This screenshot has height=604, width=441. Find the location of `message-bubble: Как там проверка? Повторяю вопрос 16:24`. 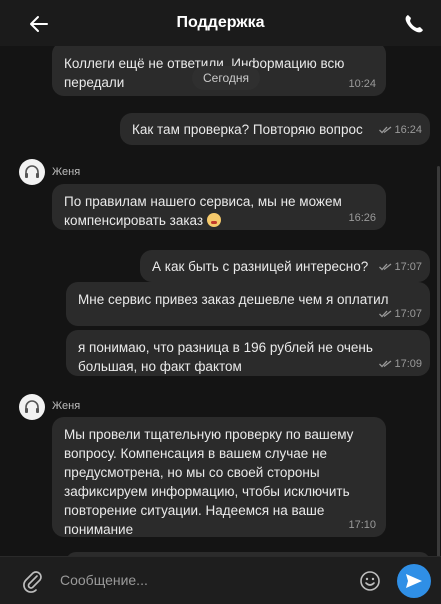

message-bubble: Как там проверка? Повторяю вопрос 16:24 is located at coordinates (275, 129).